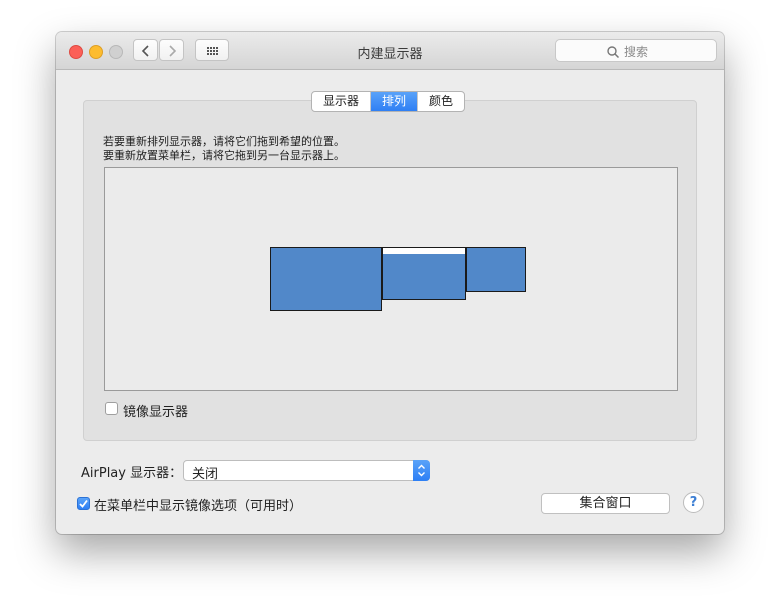  What do you see at coordinates (394, 101) in the screenshot?
I see `tab-arrangement: 排列` at bounding box center [394, 101].